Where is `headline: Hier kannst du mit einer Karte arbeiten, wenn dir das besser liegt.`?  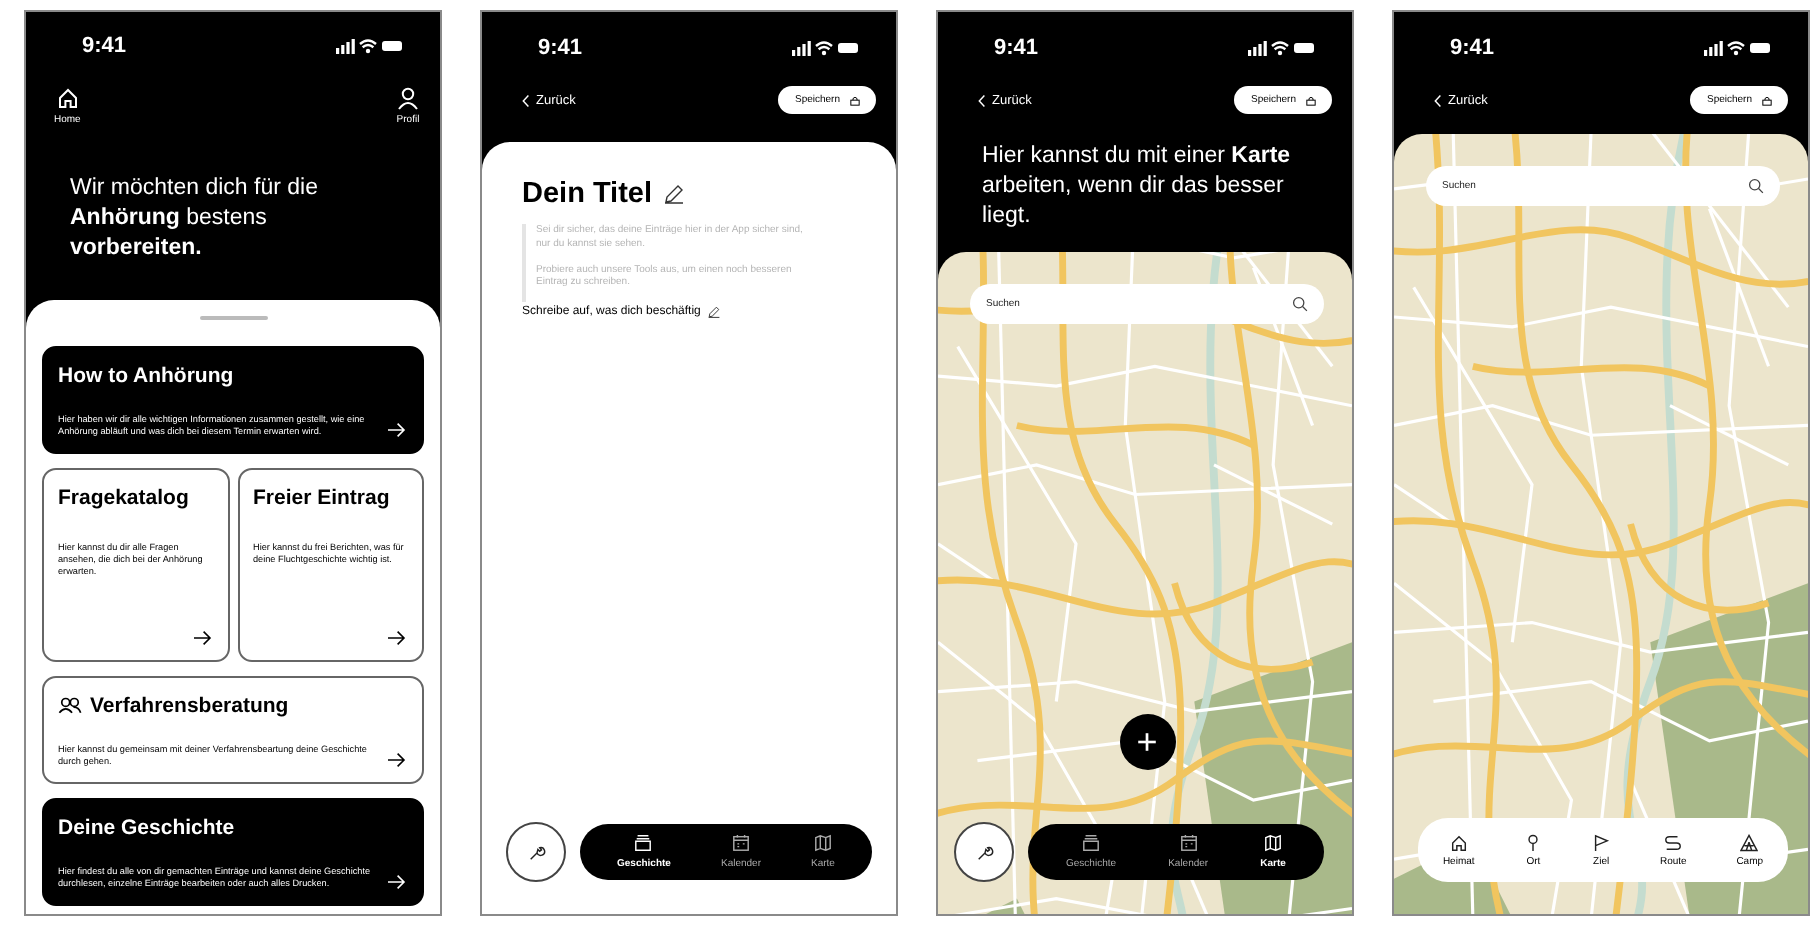
headline: Hier kannst du mit einer Karte arbeiten, wenn dir das besser liegt. is located at coordinates (1137, 187).